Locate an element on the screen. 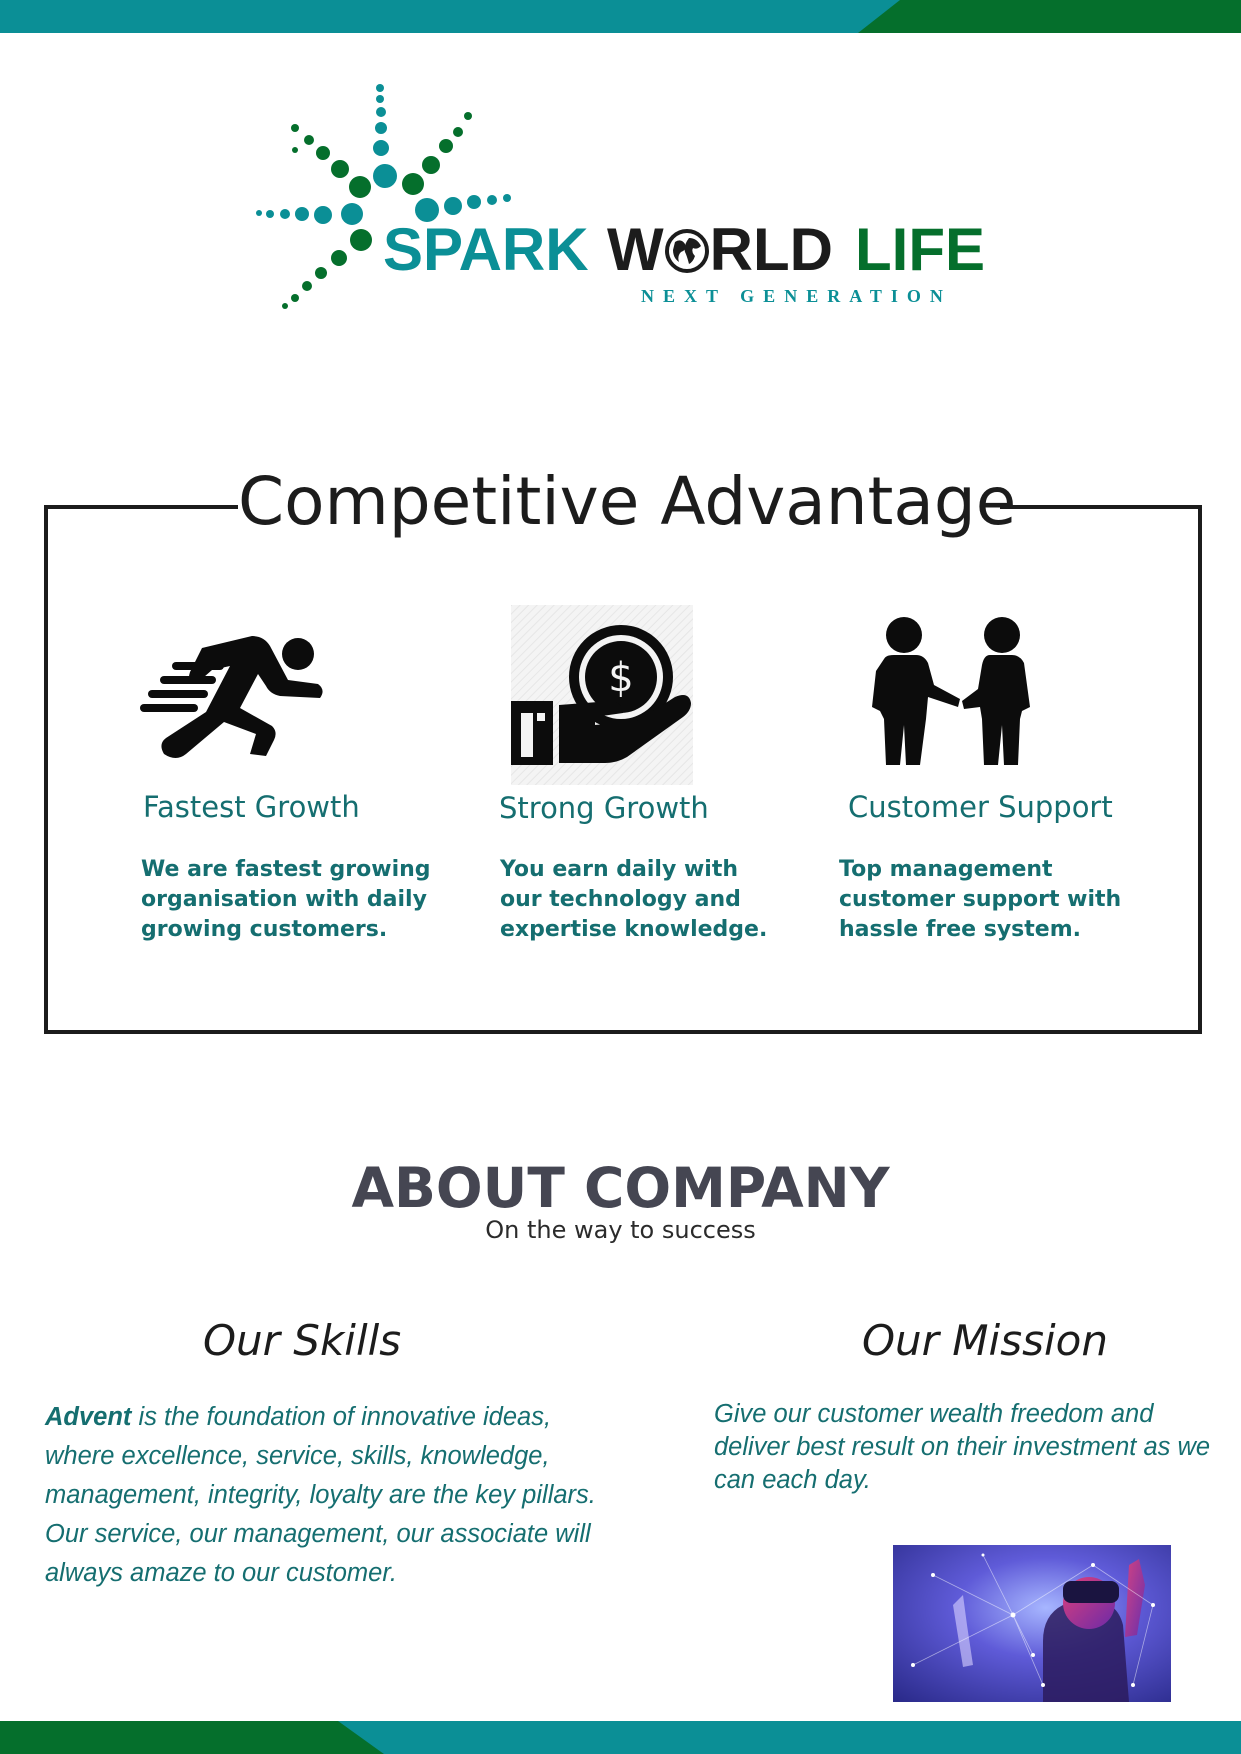 The image size is (1241, 1754). feature-title-fastest-growth: Fastest Growth is located at coordinates (251, 807).